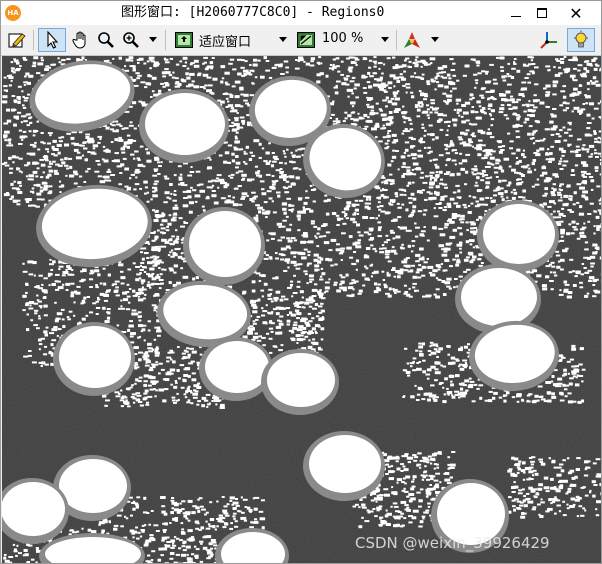 The image size is (602, 564). What do you see at coordinates (542, 13) in the screenshot?
I see `maximize-button` at bounding box center [542, 13].